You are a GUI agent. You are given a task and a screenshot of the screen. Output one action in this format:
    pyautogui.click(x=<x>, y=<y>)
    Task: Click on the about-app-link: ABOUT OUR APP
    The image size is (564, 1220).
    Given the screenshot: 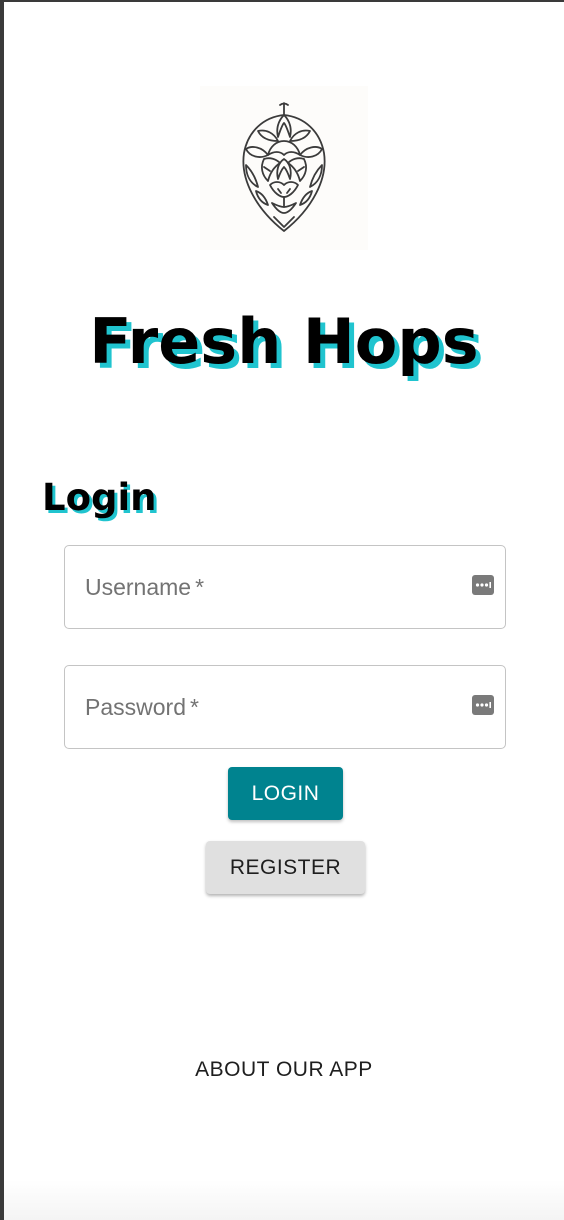 What is the action you would take?
    pyautogui.click(x=284, y=1070)
    